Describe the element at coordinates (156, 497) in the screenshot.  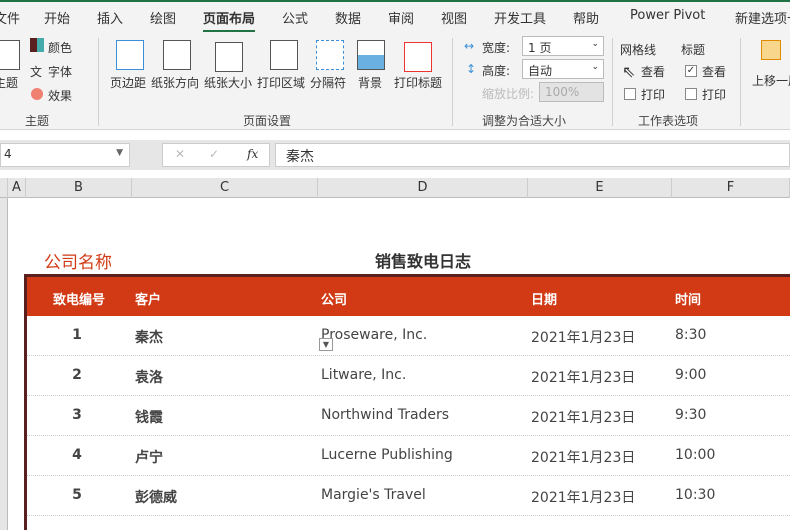
I see `cell-customer: 彭德威` at that location.